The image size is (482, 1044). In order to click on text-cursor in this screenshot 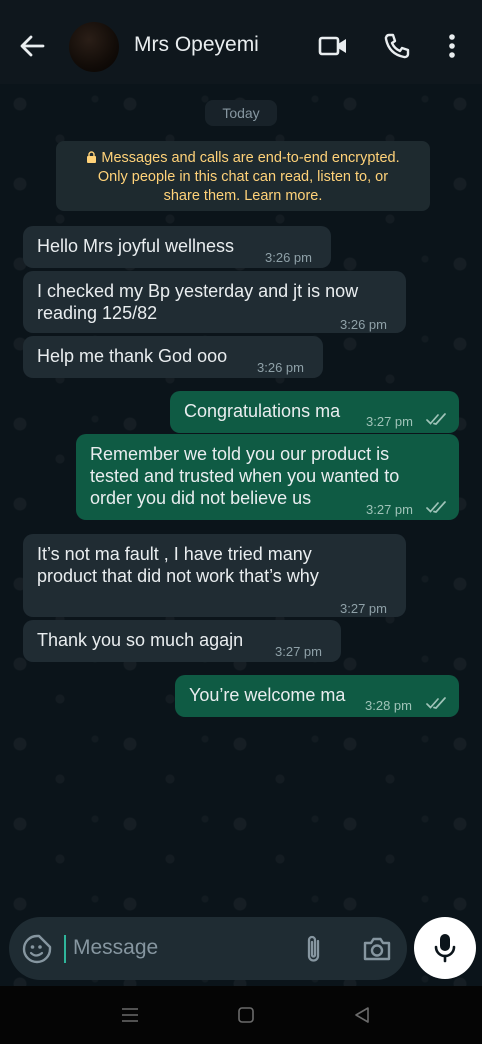, I will do `click(65, 949)`.